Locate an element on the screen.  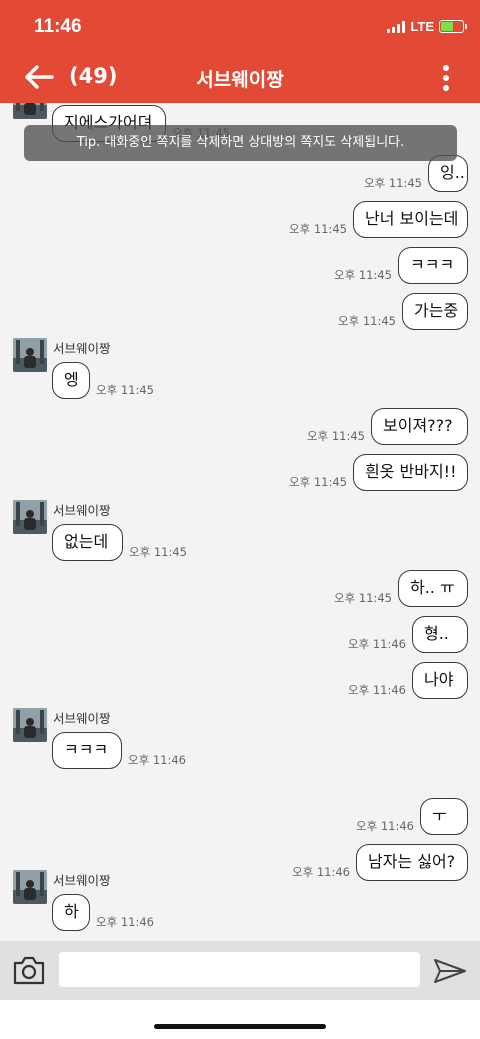
message-bubble: 없는데 is located at coordinates (87, 542).